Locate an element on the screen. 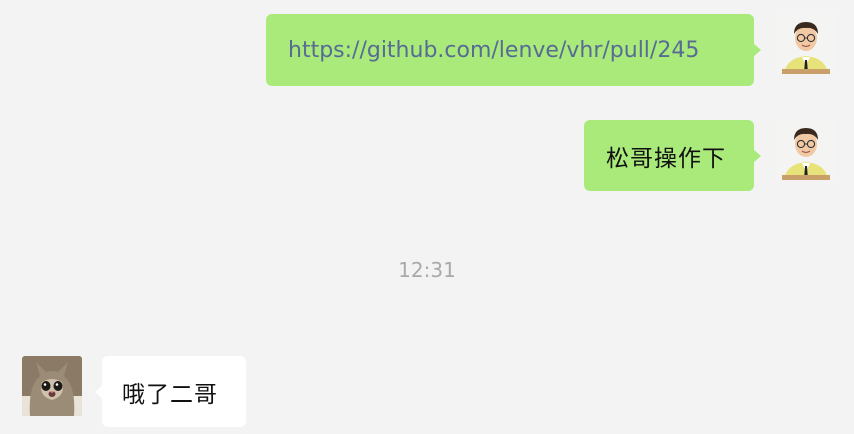 Image resolution: width=854 pixels, height=434 pixels. outgoing-message-bubble: 松哥操作下 is located at coordinates (672, 155).